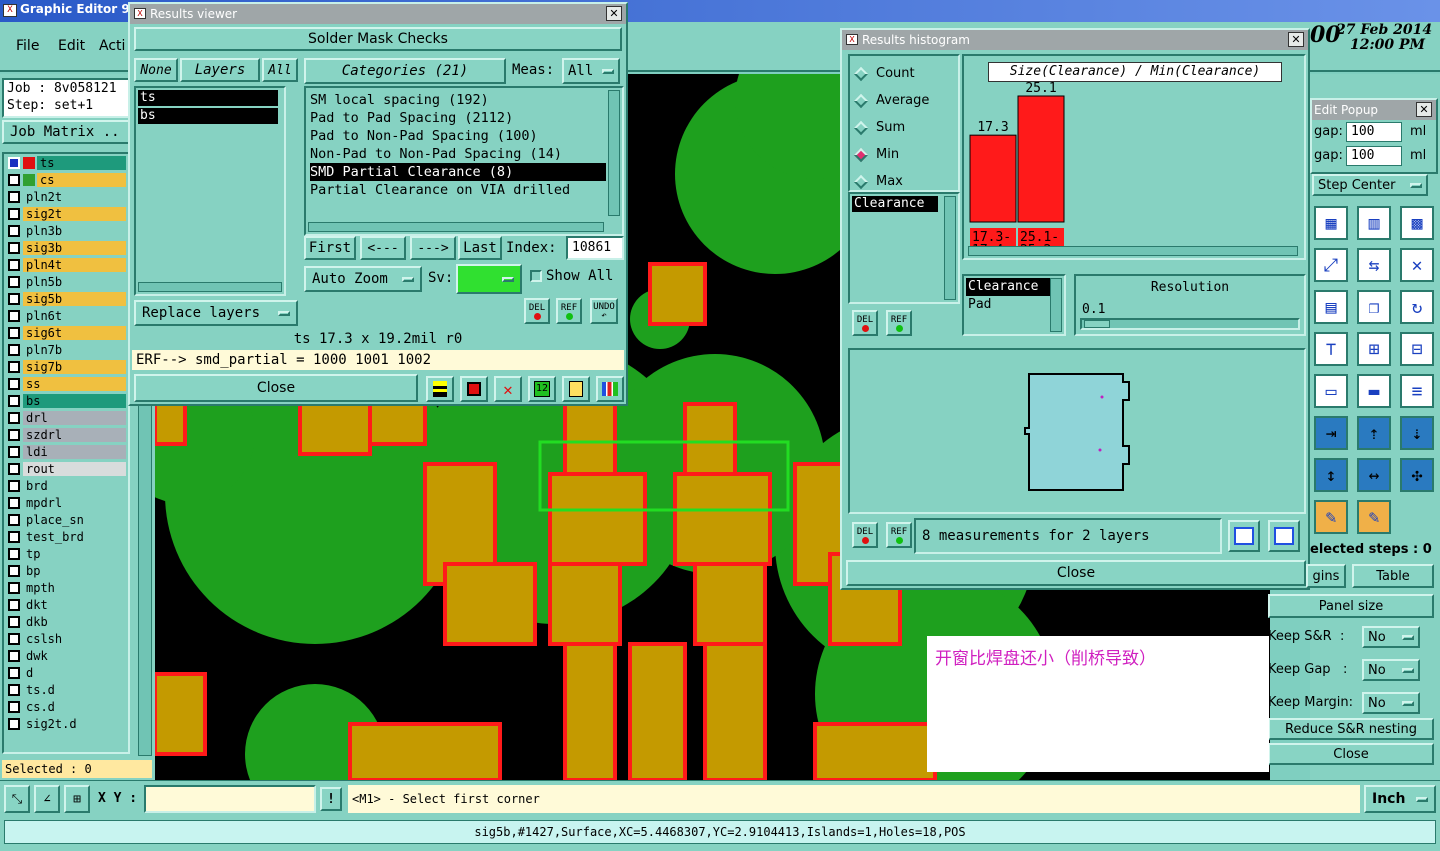 This screenshot has height=851, width=1440. I want to click on row-alt-icon: ▬, so click(1374, 391).